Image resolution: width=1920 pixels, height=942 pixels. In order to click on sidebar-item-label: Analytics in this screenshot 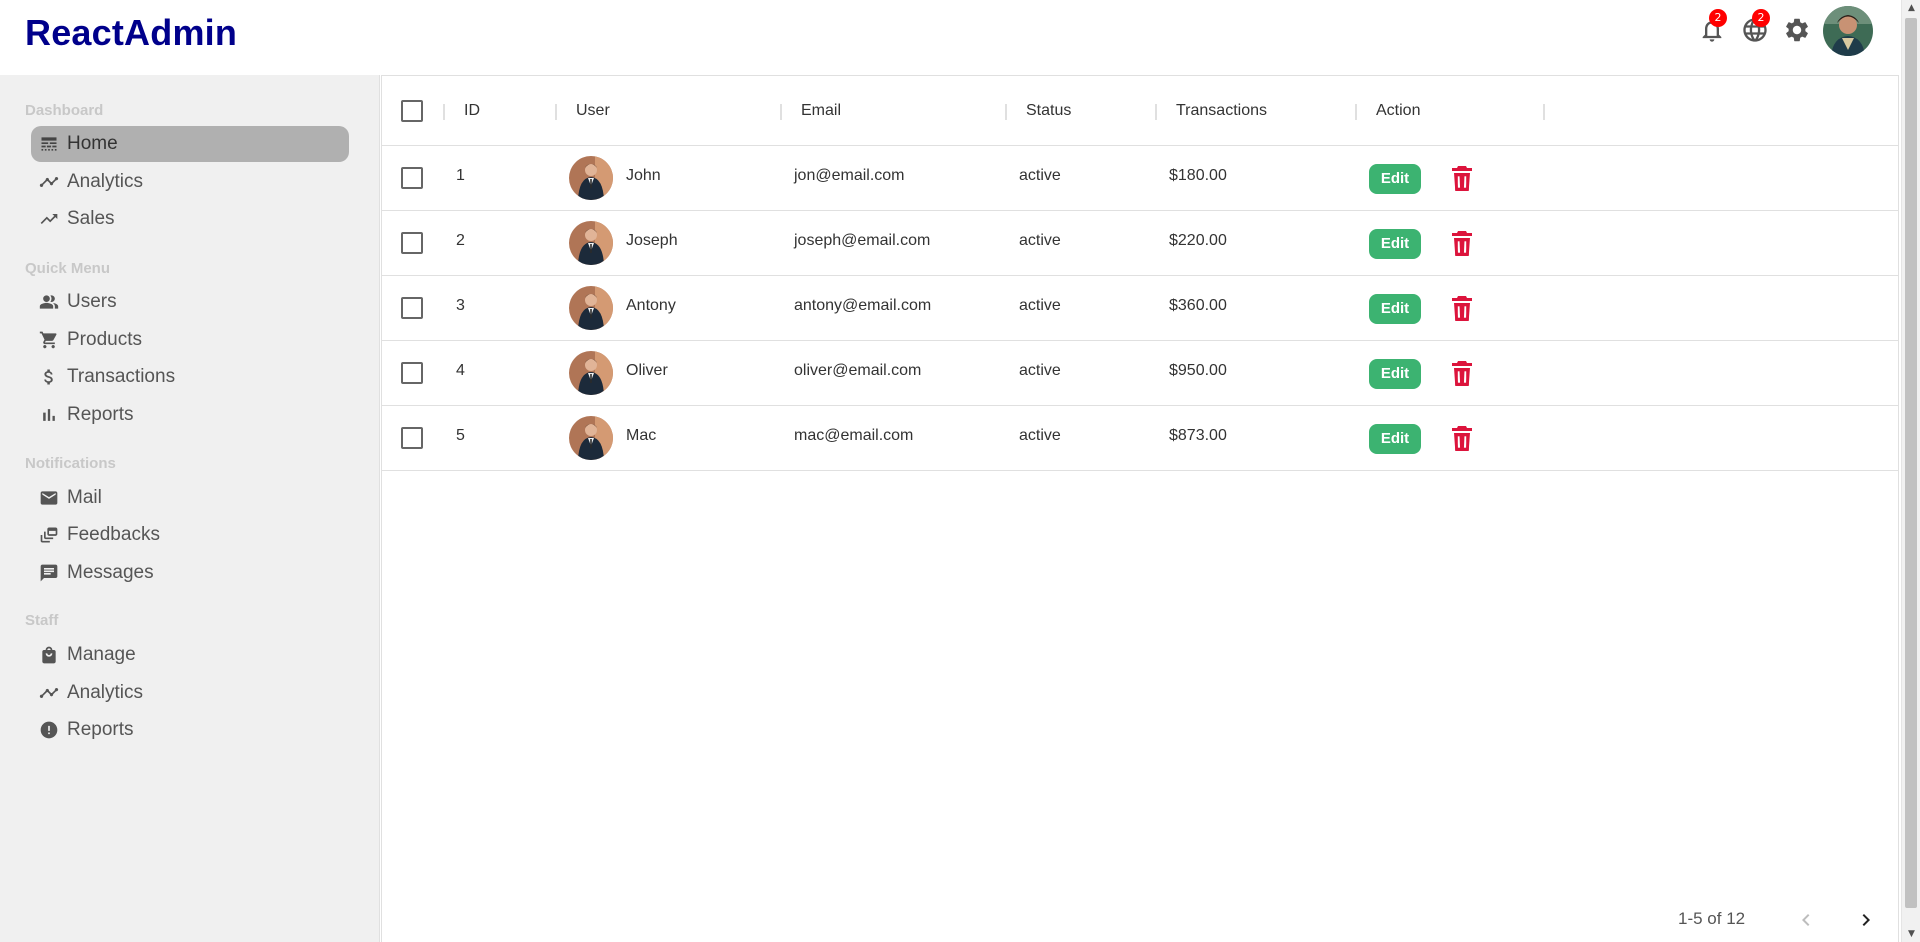, I will do `click(105, 692)`.